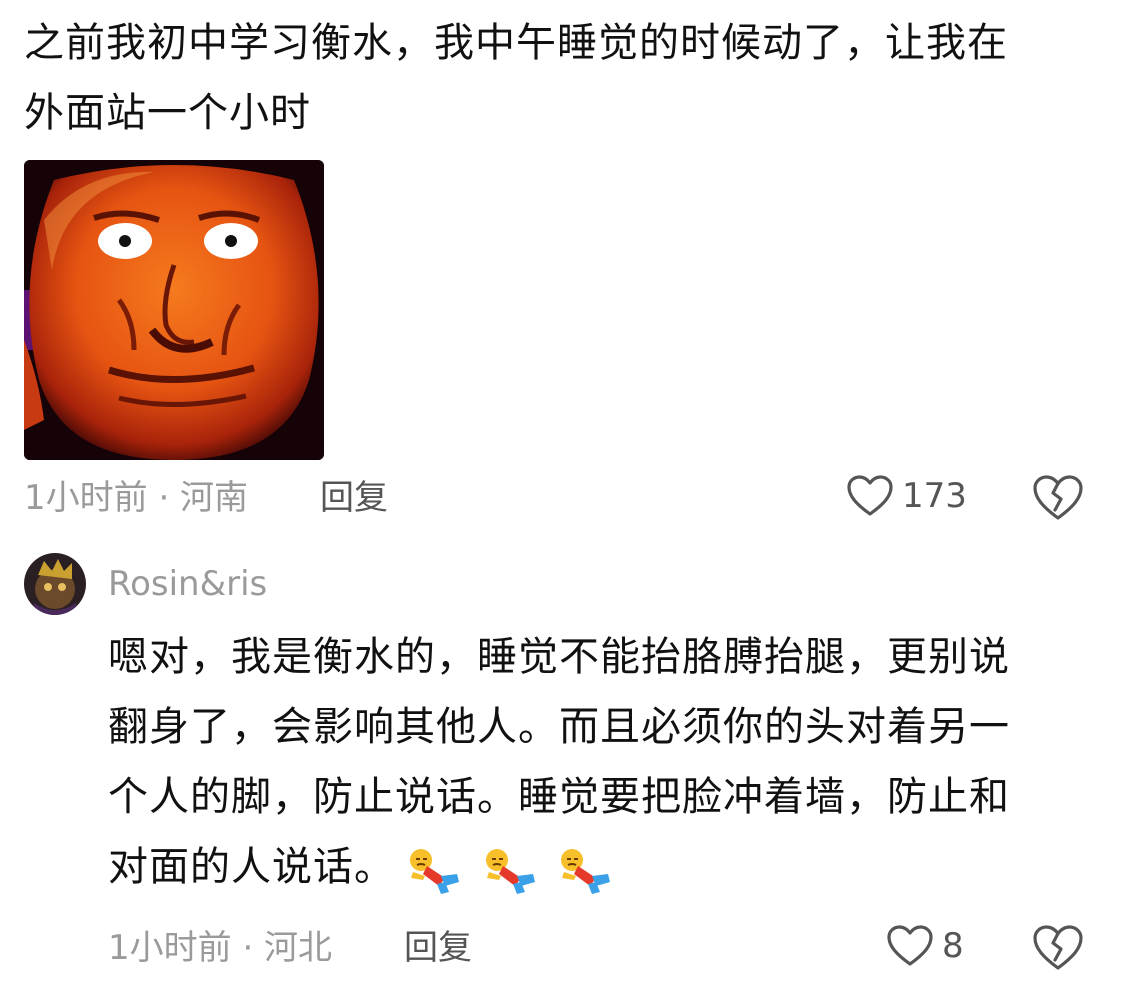 The image size is (1134, 983). What do you see at coordinates (187, 584) in the screenshot?
I see `comment-2-username: Rosin&ris` at bounding box center [187, 584].